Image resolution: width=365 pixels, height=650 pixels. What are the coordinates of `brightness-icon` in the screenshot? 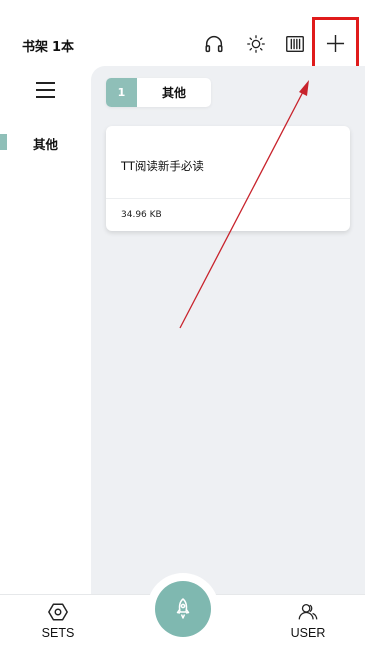 It's located at (256, 44).